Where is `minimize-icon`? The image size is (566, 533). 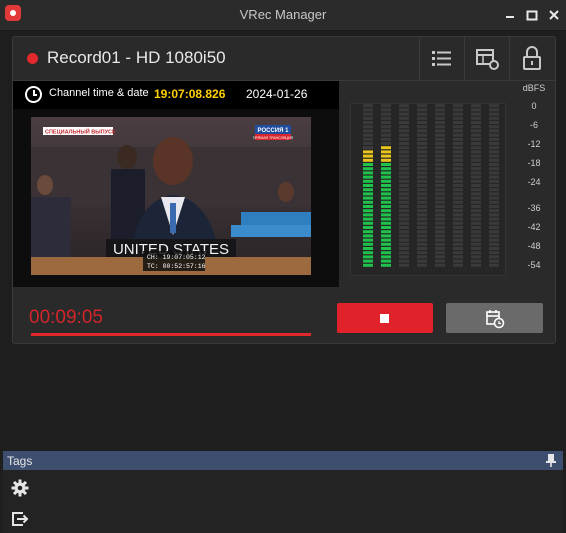
minimize-icon is located at coordinates (510, 15).